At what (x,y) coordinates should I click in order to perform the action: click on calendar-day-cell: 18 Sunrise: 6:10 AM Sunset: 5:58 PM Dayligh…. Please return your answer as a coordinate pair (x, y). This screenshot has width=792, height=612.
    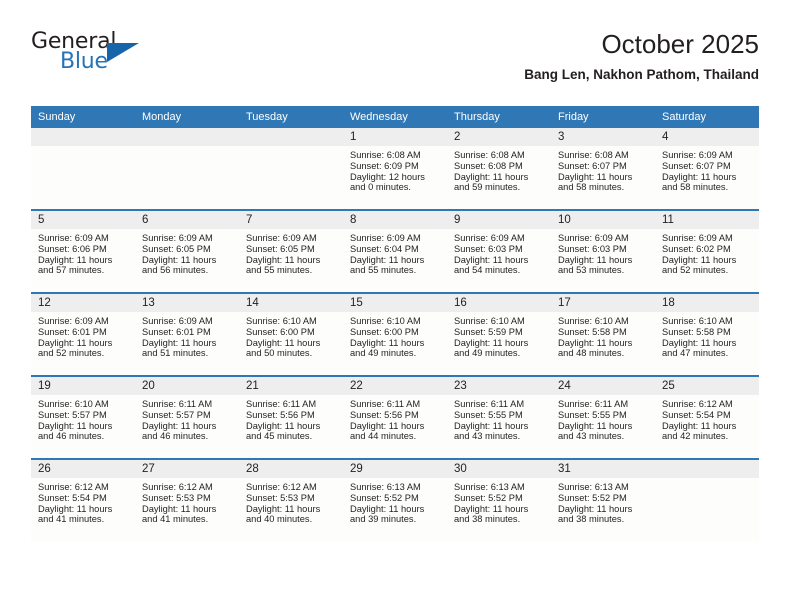
    Looking at the image, I should click on (707, 334).